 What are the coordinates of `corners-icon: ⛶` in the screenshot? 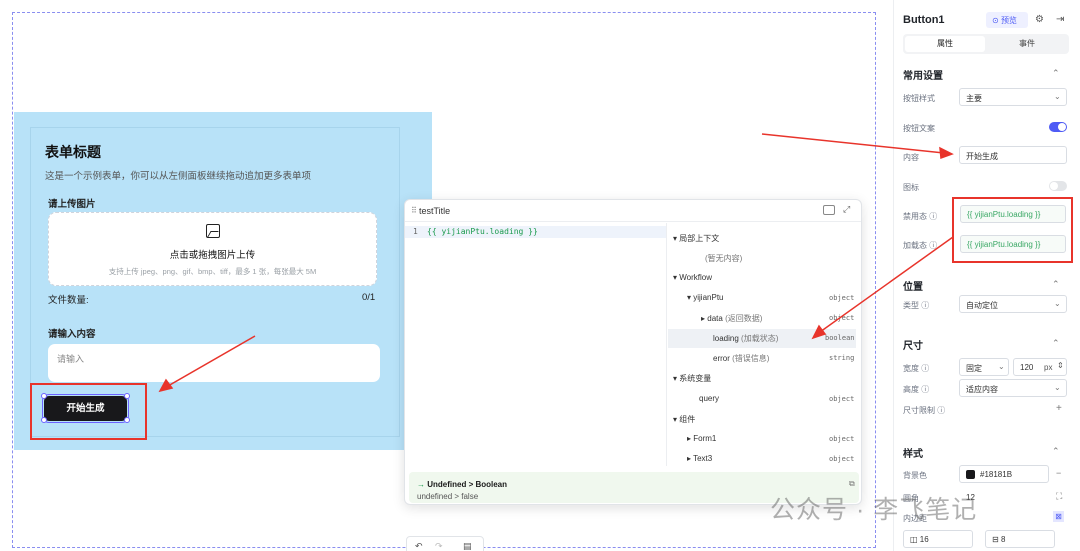 It's located at (1059, 496).